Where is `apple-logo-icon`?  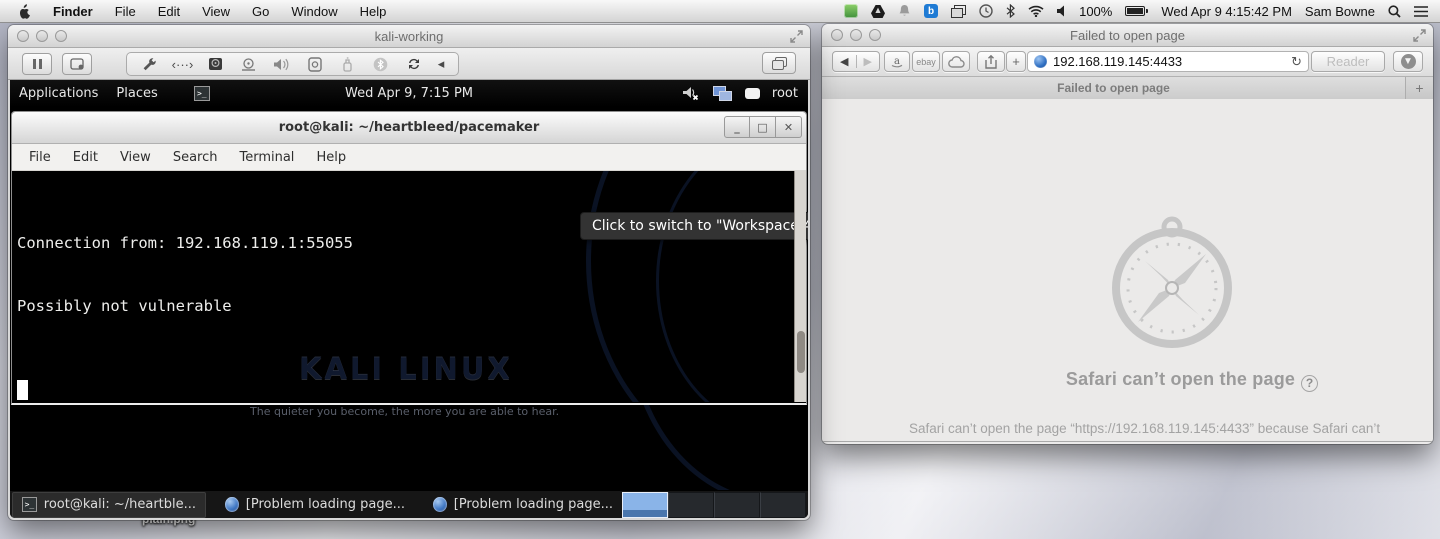 apple-logo-icon is located at coordinates (24, 11).